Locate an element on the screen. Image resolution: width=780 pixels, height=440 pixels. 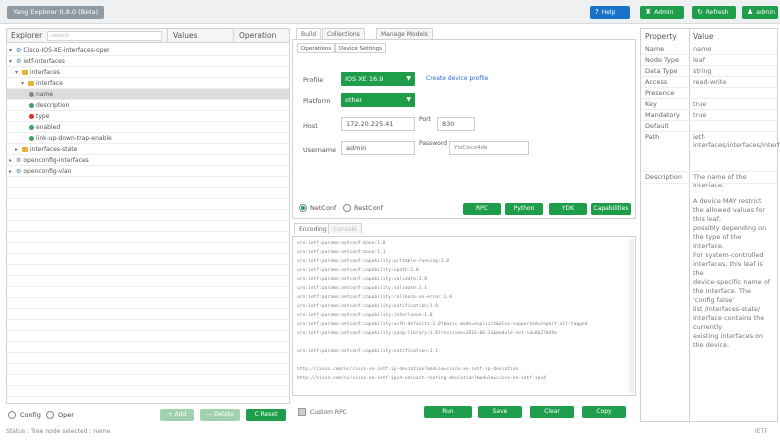
tab-encoding: Encoding is located at coordinates (313, 228).